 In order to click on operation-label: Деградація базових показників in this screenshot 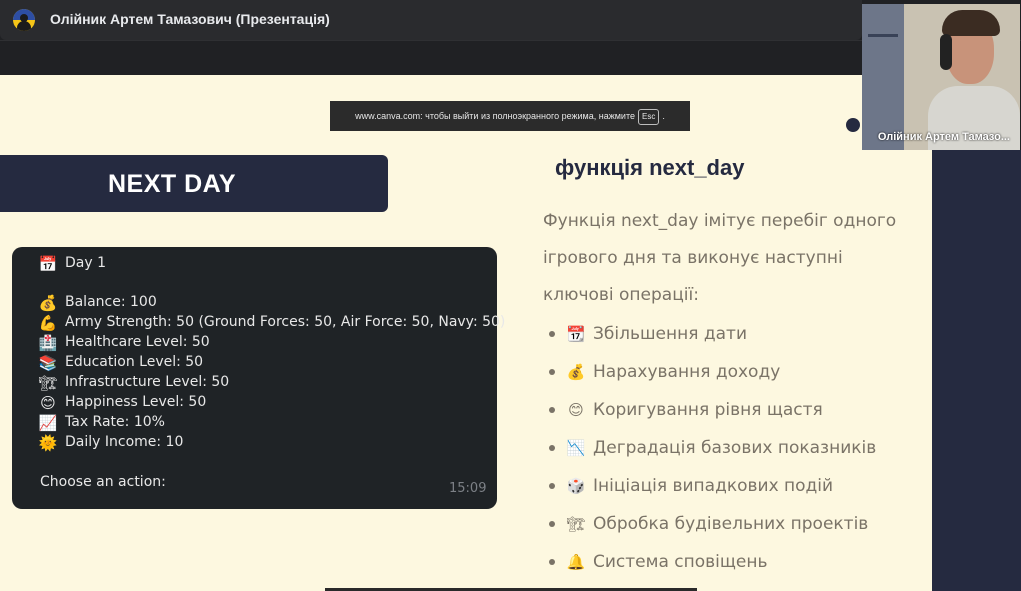, I will do `click(735, 448)`.